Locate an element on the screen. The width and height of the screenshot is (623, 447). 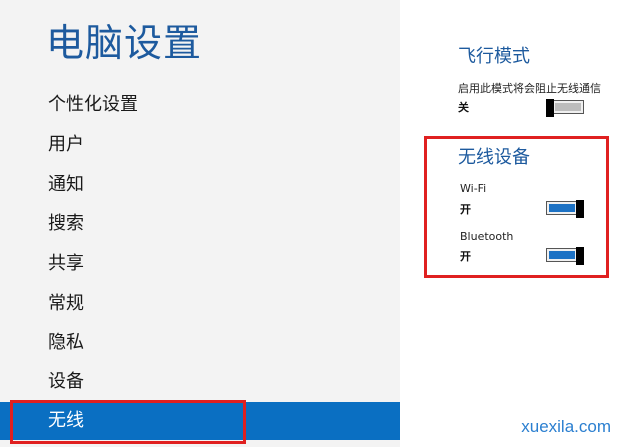
toggle-track is located at coordinates (568, 107).